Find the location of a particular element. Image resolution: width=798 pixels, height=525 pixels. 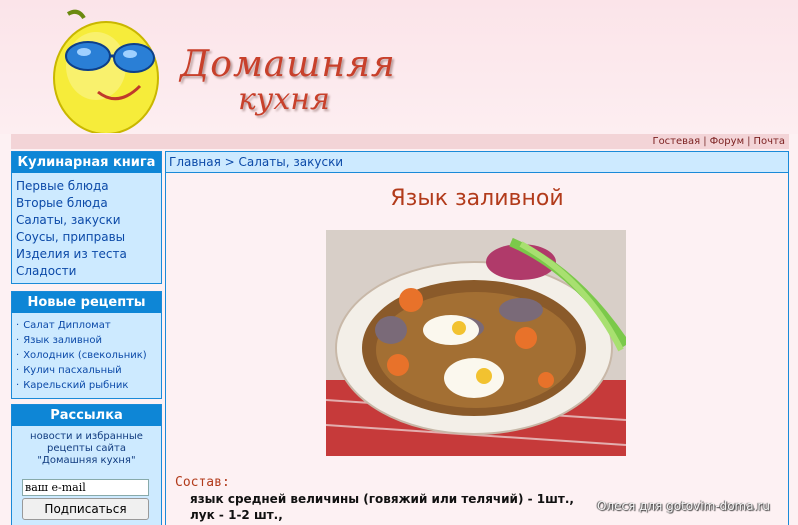

category-link-salads: Салаты, закуски is located at coordinates (86, 220).